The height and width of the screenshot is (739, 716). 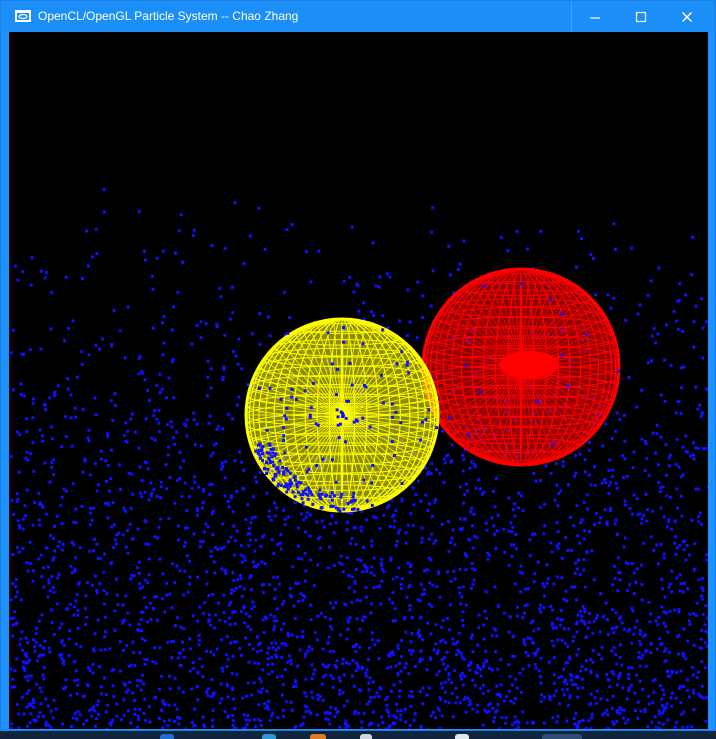 What do you see at coordinates (687, 16) in the screenshot?
I see `close-button` at bounding box center [687, 16].